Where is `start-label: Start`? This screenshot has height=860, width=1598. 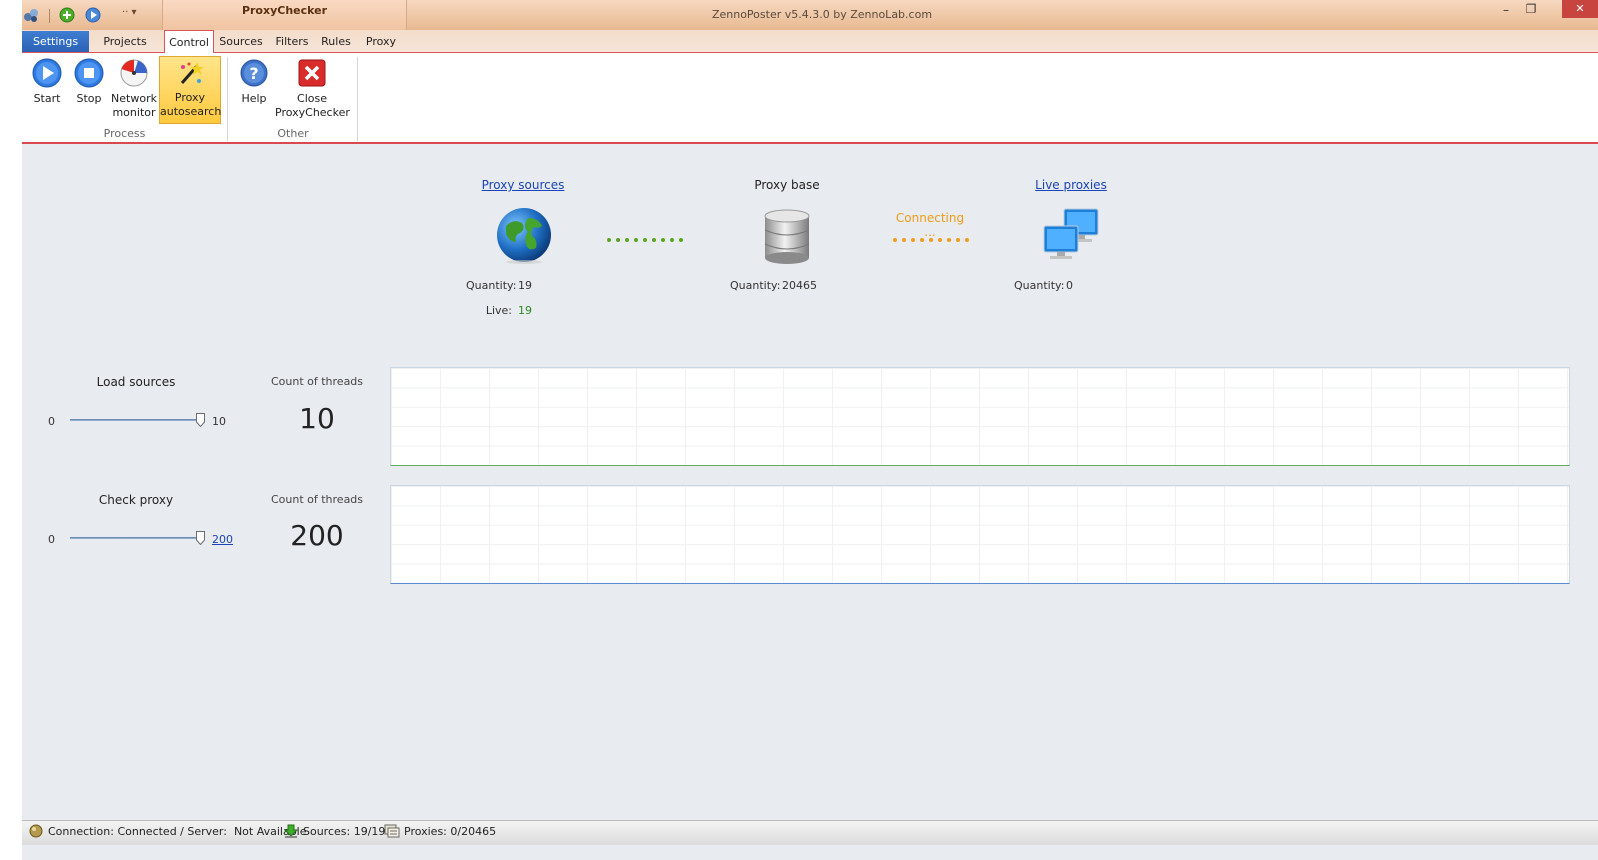
start-label: Start is located at coordinates (47, 98).